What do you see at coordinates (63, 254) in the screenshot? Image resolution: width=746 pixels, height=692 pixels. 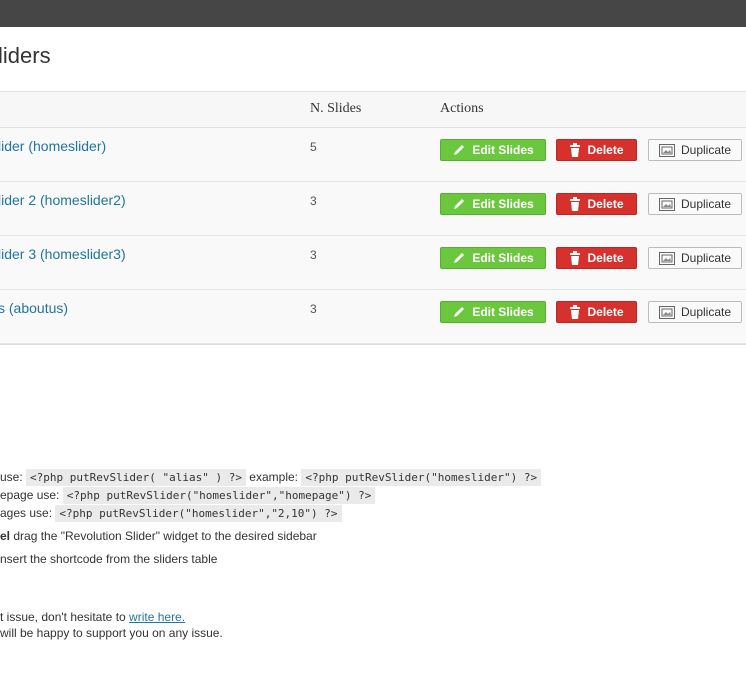 I see `slider-name-link: lider 3 (homeslider3)` at bounding box center [63, 254].